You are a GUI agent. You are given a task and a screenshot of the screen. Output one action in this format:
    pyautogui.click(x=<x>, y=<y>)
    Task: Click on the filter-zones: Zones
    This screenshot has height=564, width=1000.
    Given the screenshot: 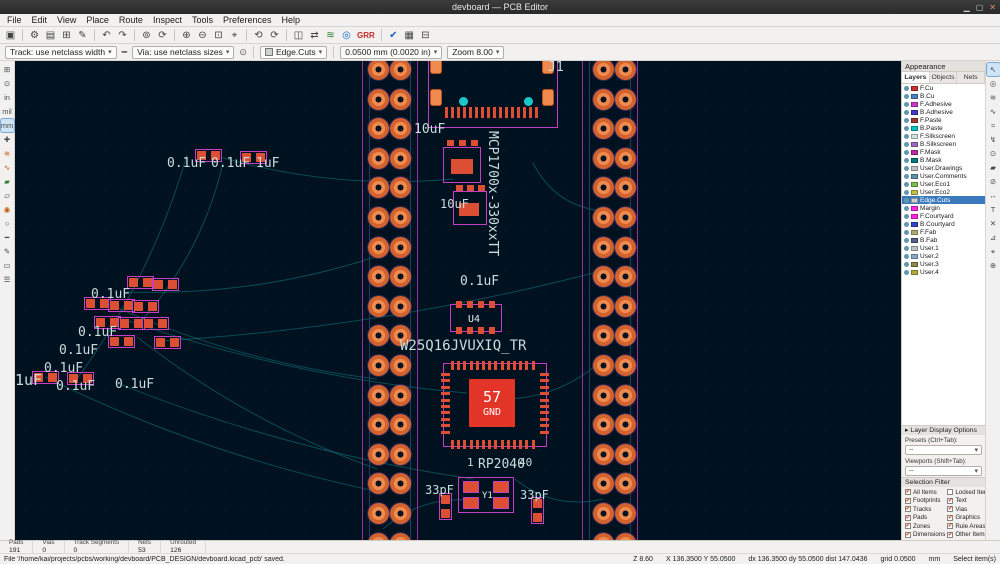 What is the action you would take?
    pyautogui.click(x=925, y=526)
    